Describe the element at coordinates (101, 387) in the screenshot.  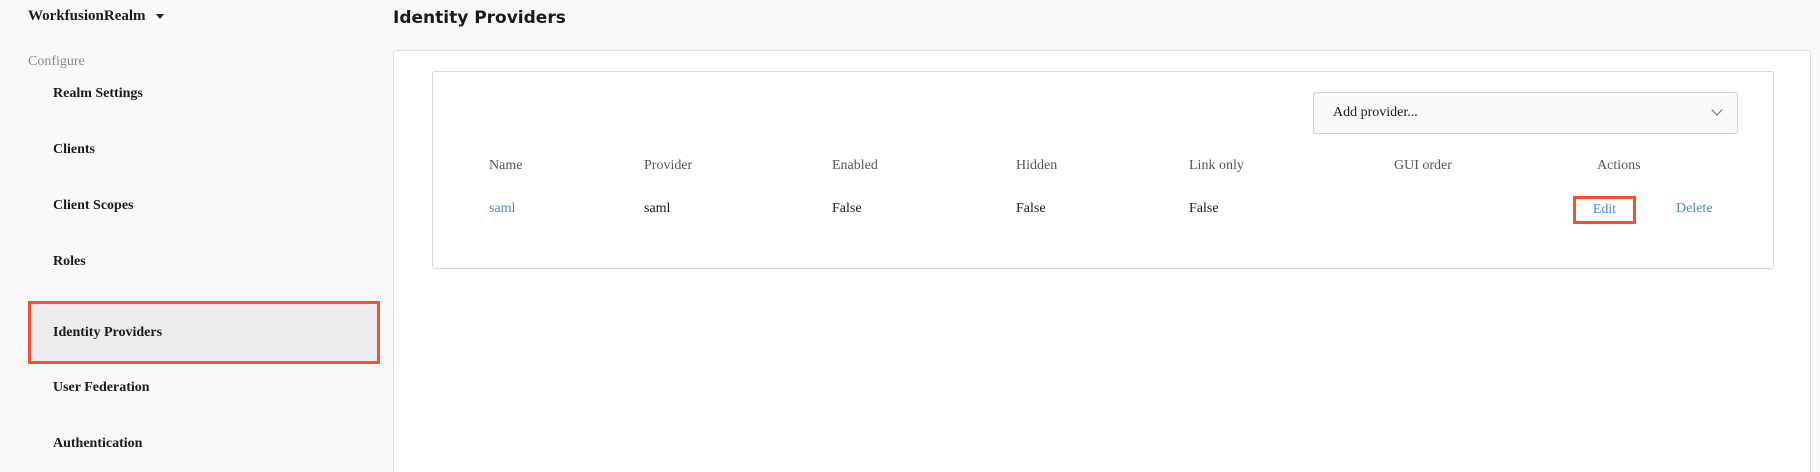
I see `sidebar-item-label: User Federation` at that location.